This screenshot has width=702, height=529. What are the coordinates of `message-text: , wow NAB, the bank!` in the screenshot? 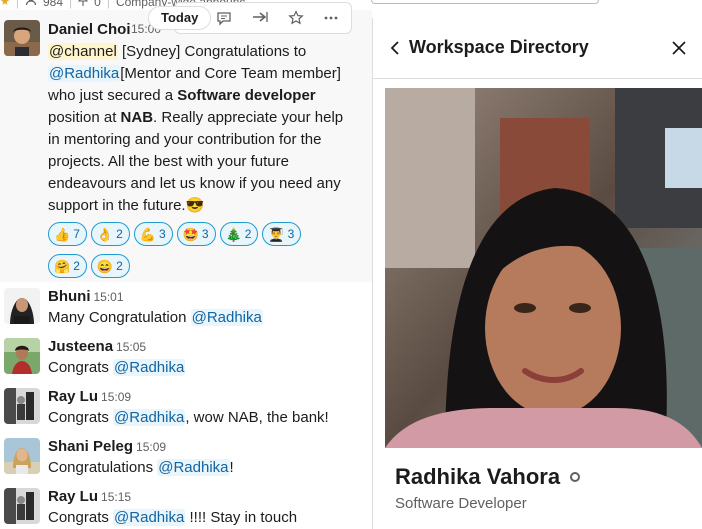 It's located at (257, 417).